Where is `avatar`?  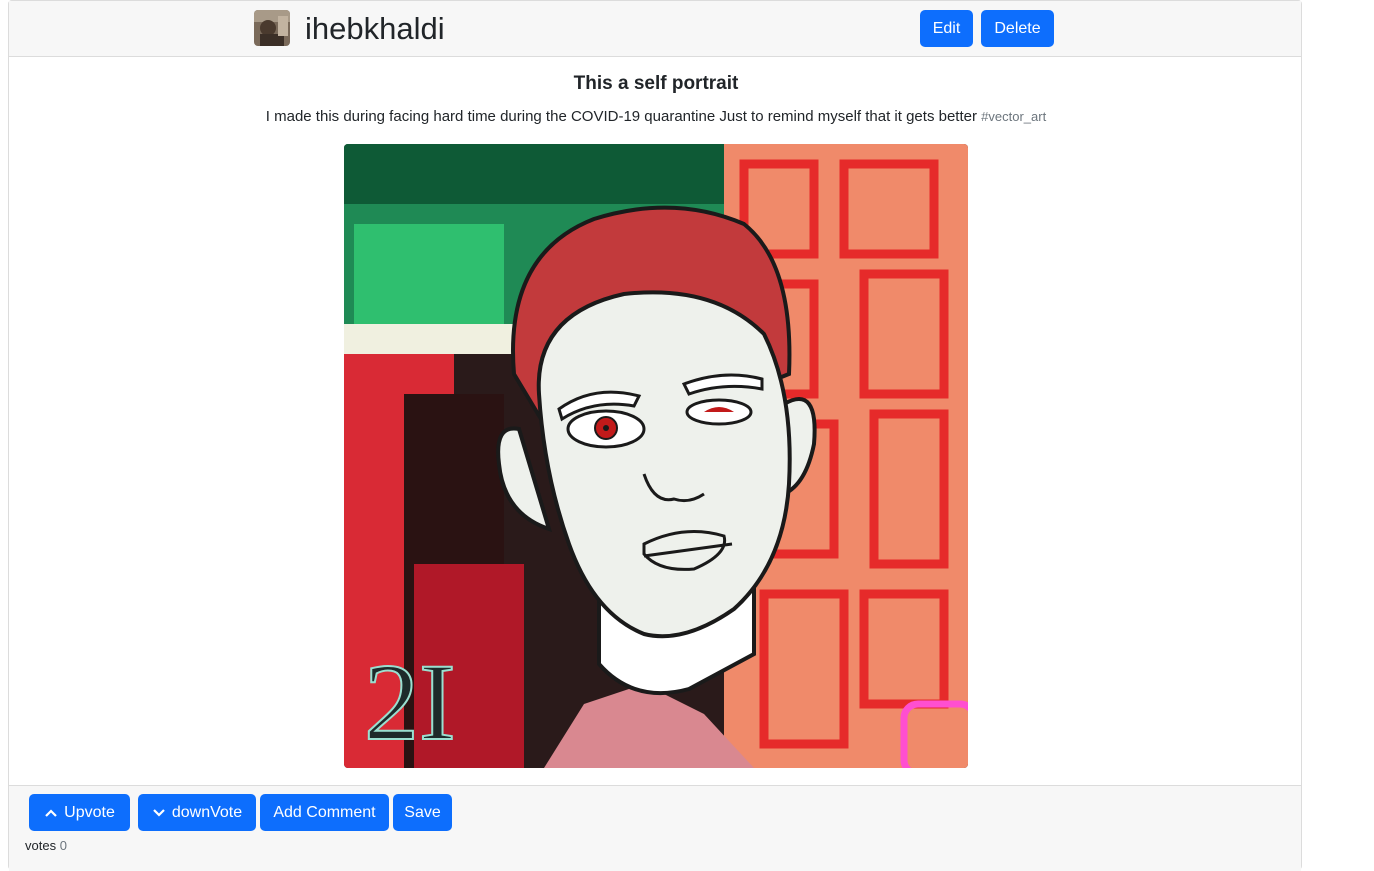
avatar is located at coordinates (272, 28).